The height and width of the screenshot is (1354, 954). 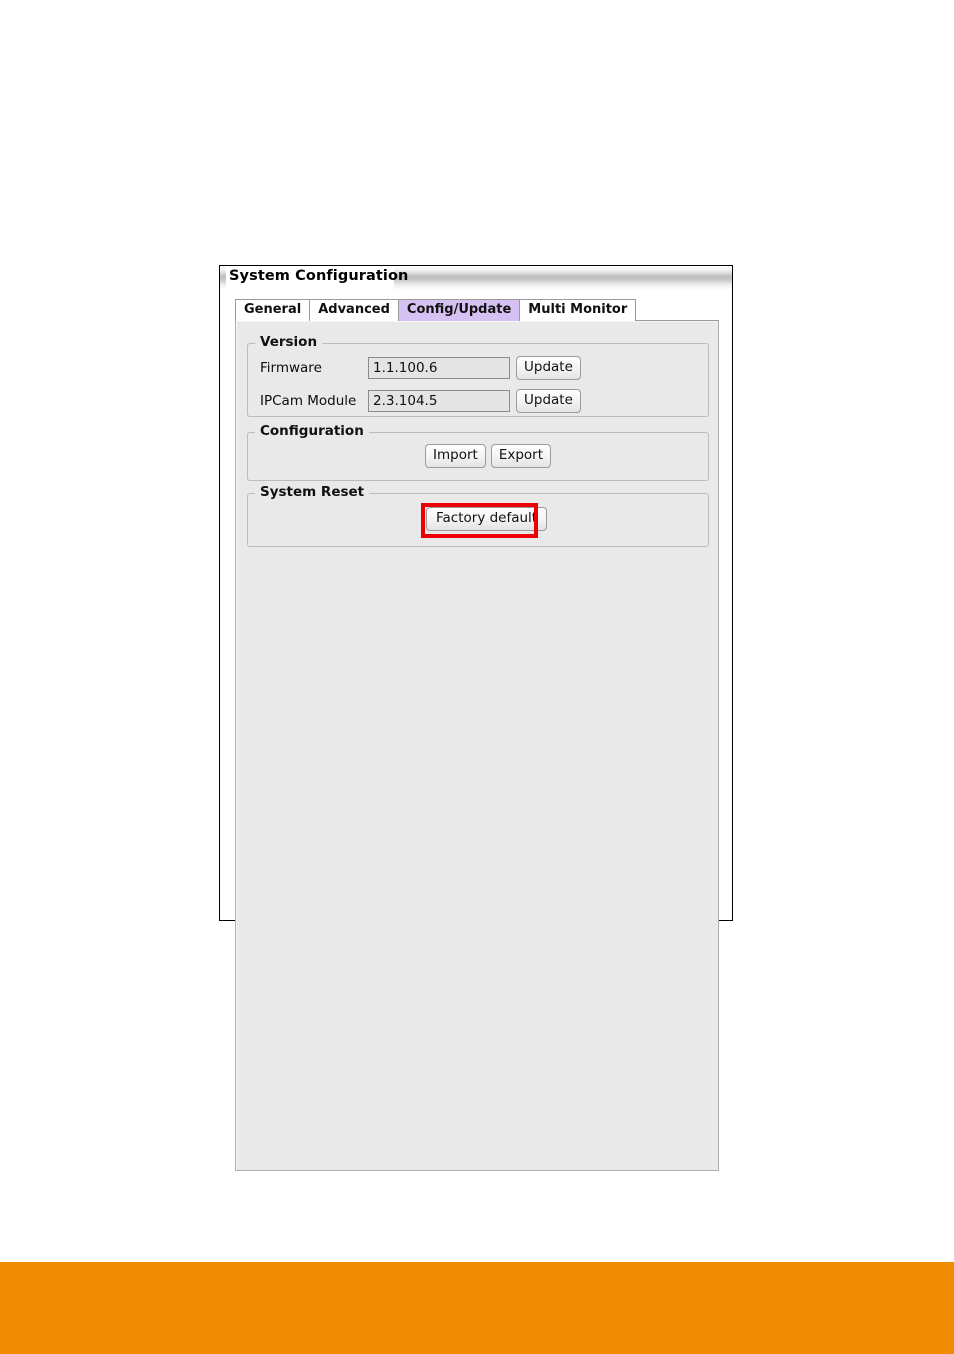 What do you see at coordinates (439, 368) in the screenshot?
I see `firmware-version-field: 1.1.100.6` at bounding box center [439, 368].